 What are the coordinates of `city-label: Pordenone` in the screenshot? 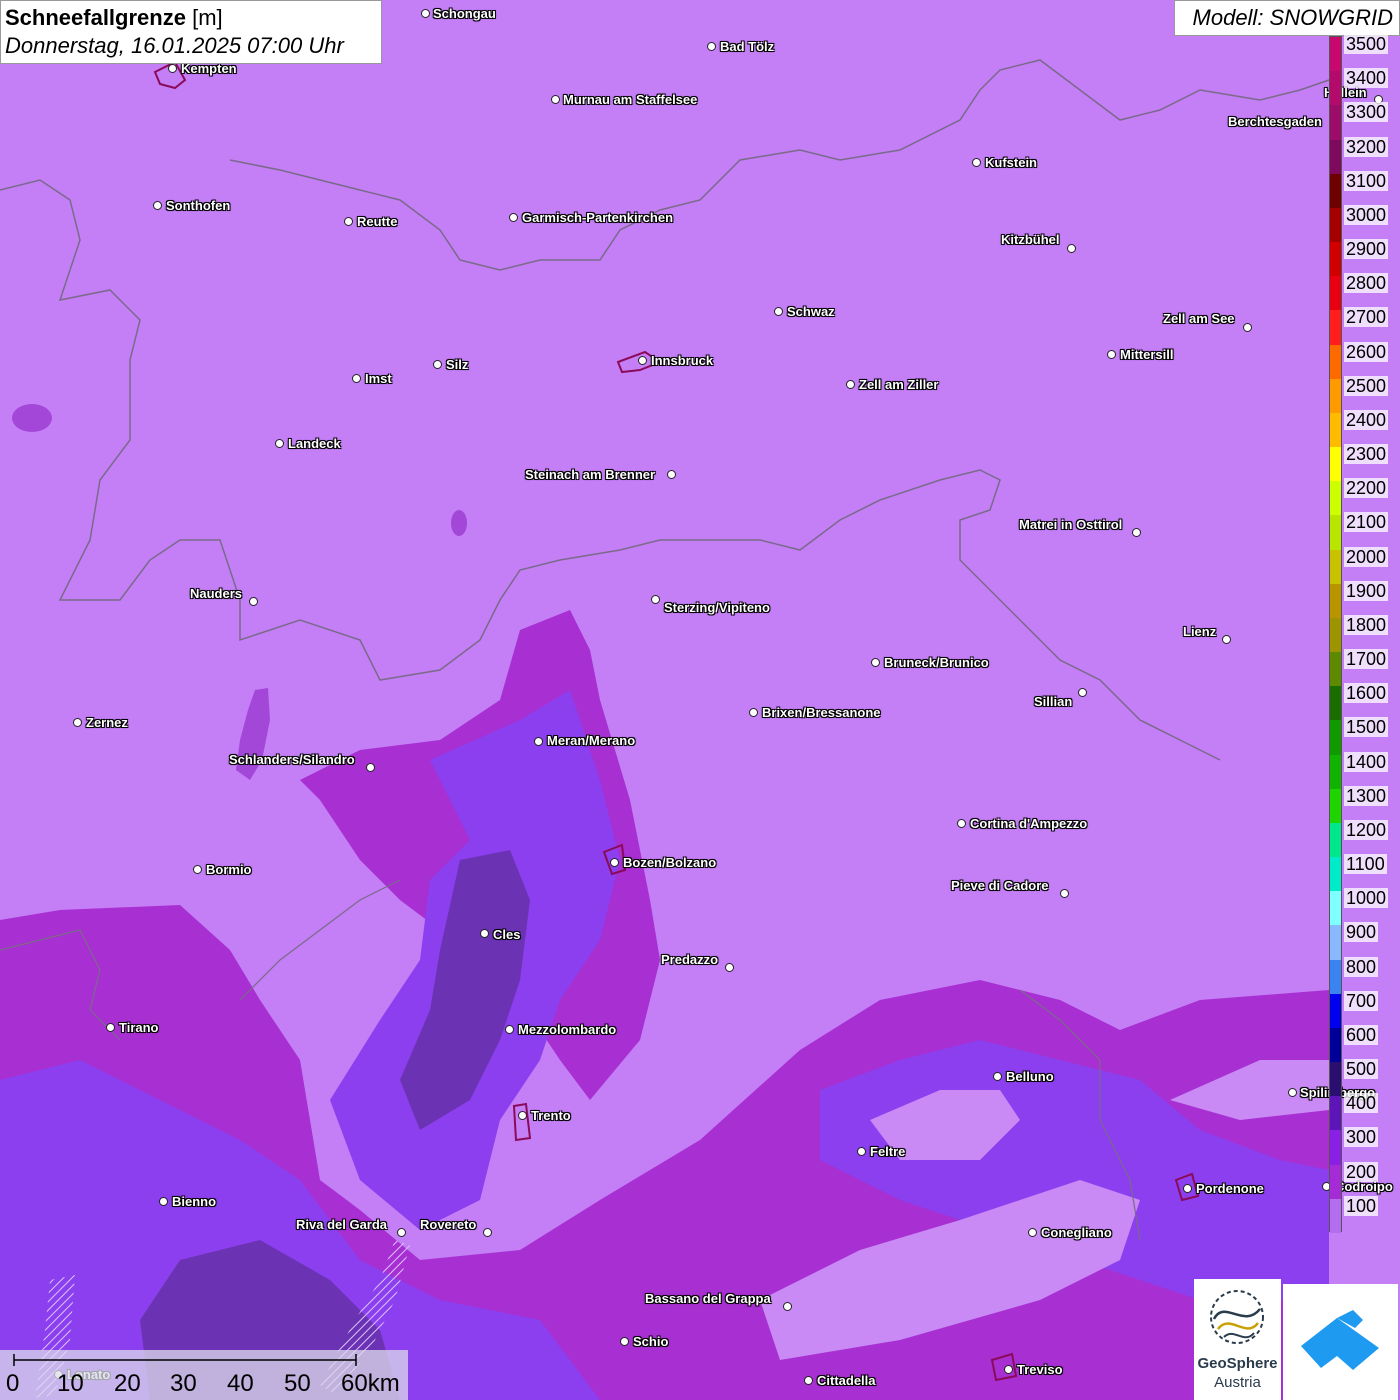 It's located at (1230, 1188).